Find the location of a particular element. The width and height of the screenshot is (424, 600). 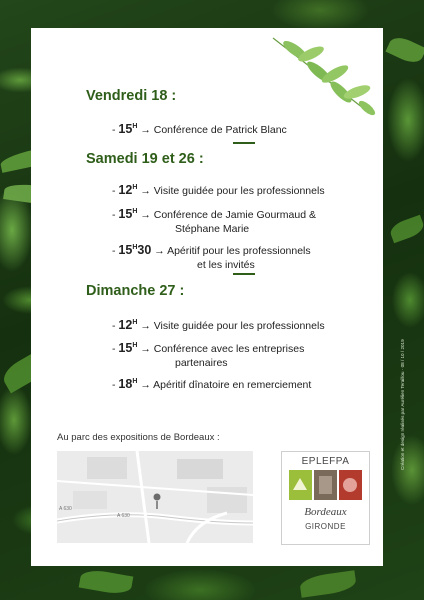

day-heading: Samedi 19 et 26 : is located at coordinates (145, 159).